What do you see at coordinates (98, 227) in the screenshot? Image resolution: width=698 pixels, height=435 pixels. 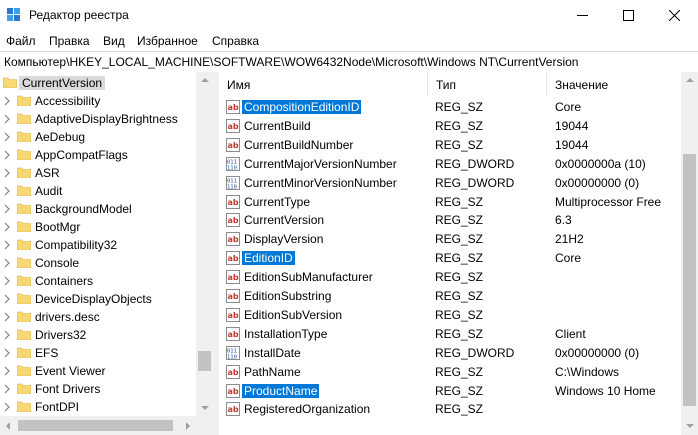 I see `tree-item: BootMgr` at bounding box center [98, 227].